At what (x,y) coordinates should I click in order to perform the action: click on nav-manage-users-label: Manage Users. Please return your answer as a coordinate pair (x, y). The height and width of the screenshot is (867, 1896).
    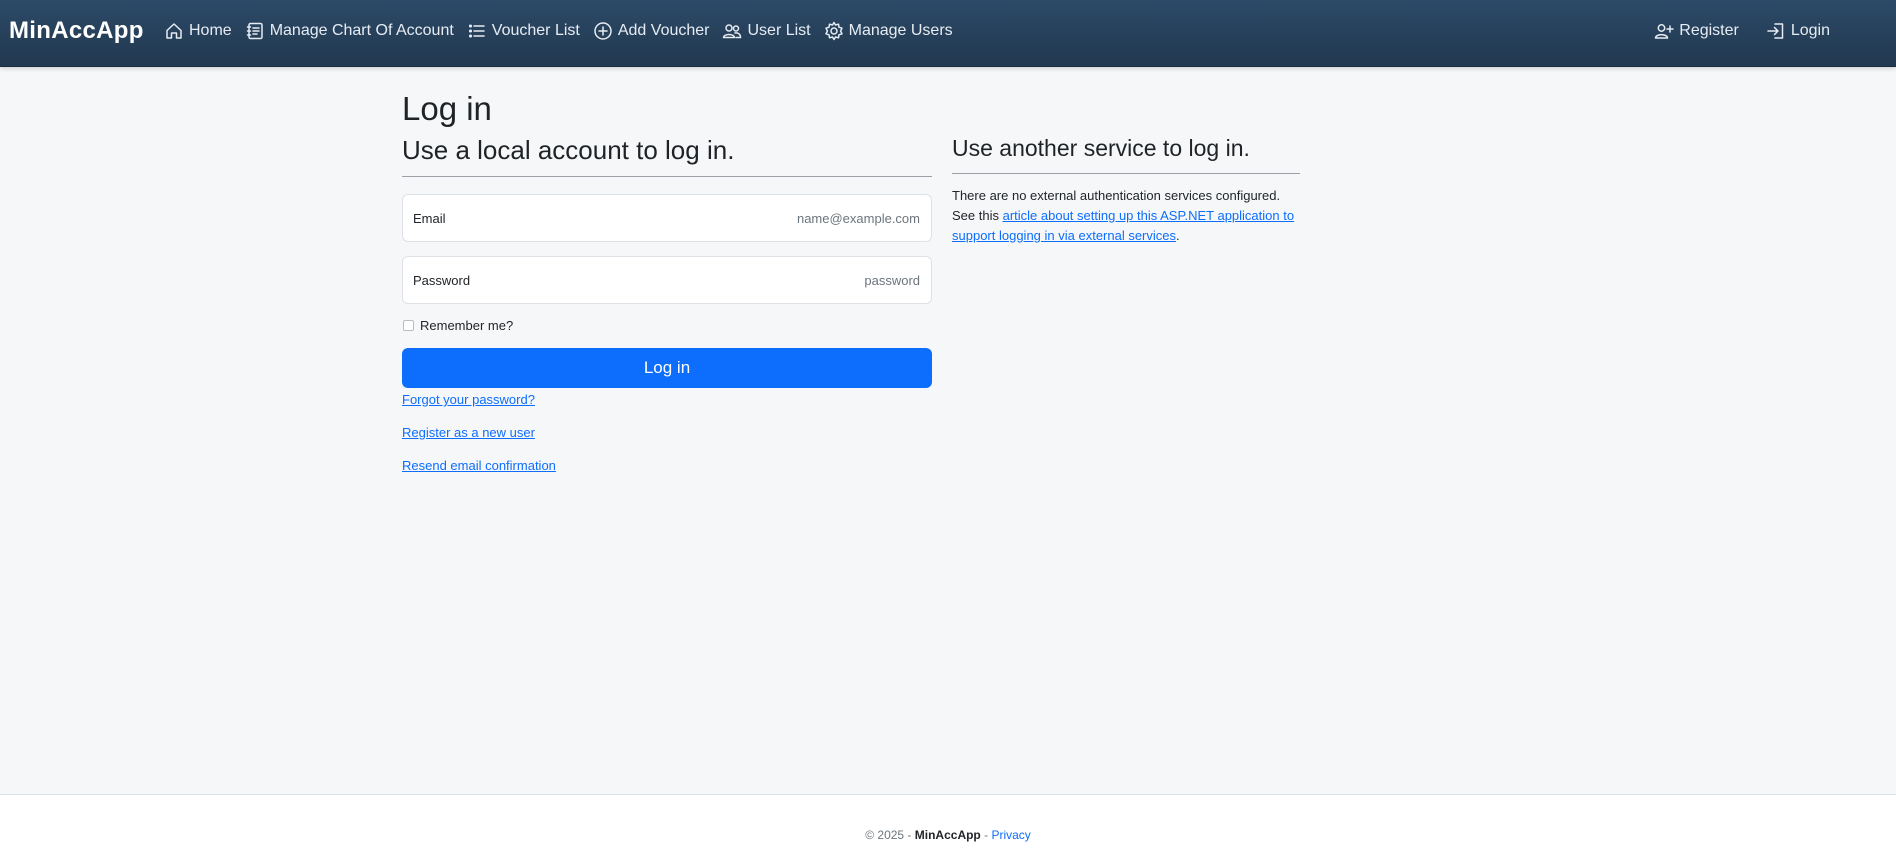
    Looking at the image, I should click on (900, 30).